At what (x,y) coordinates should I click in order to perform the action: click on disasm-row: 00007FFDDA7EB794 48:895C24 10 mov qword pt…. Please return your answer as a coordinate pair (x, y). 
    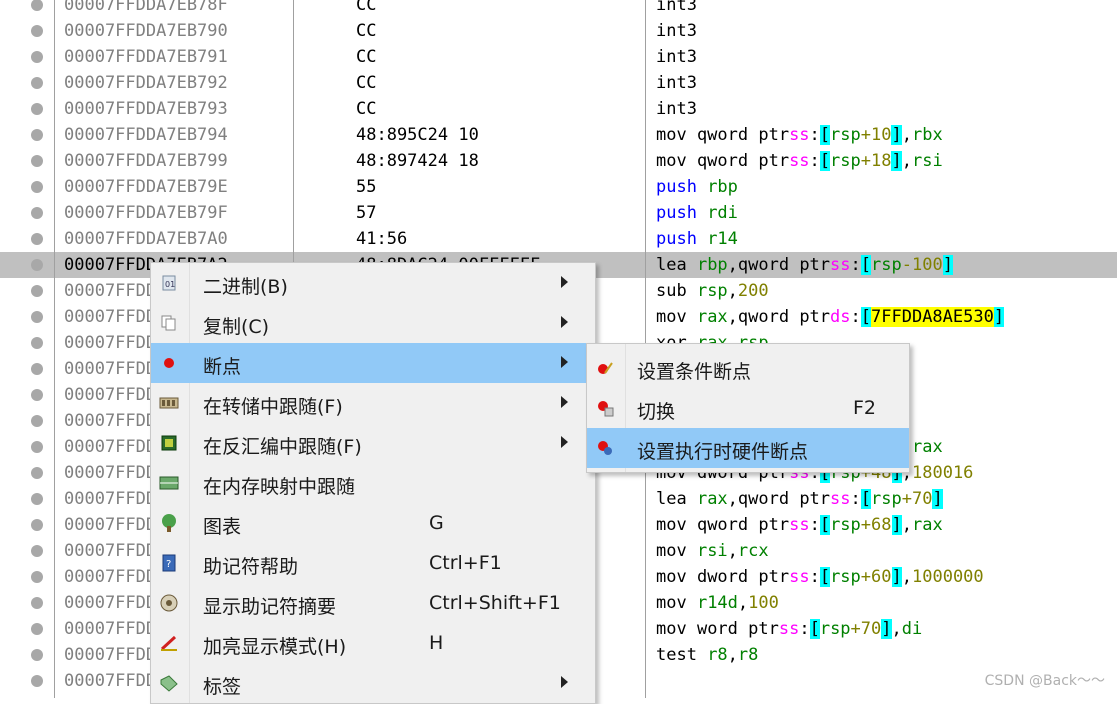
    Looking at the image, I should click on (558, 135).